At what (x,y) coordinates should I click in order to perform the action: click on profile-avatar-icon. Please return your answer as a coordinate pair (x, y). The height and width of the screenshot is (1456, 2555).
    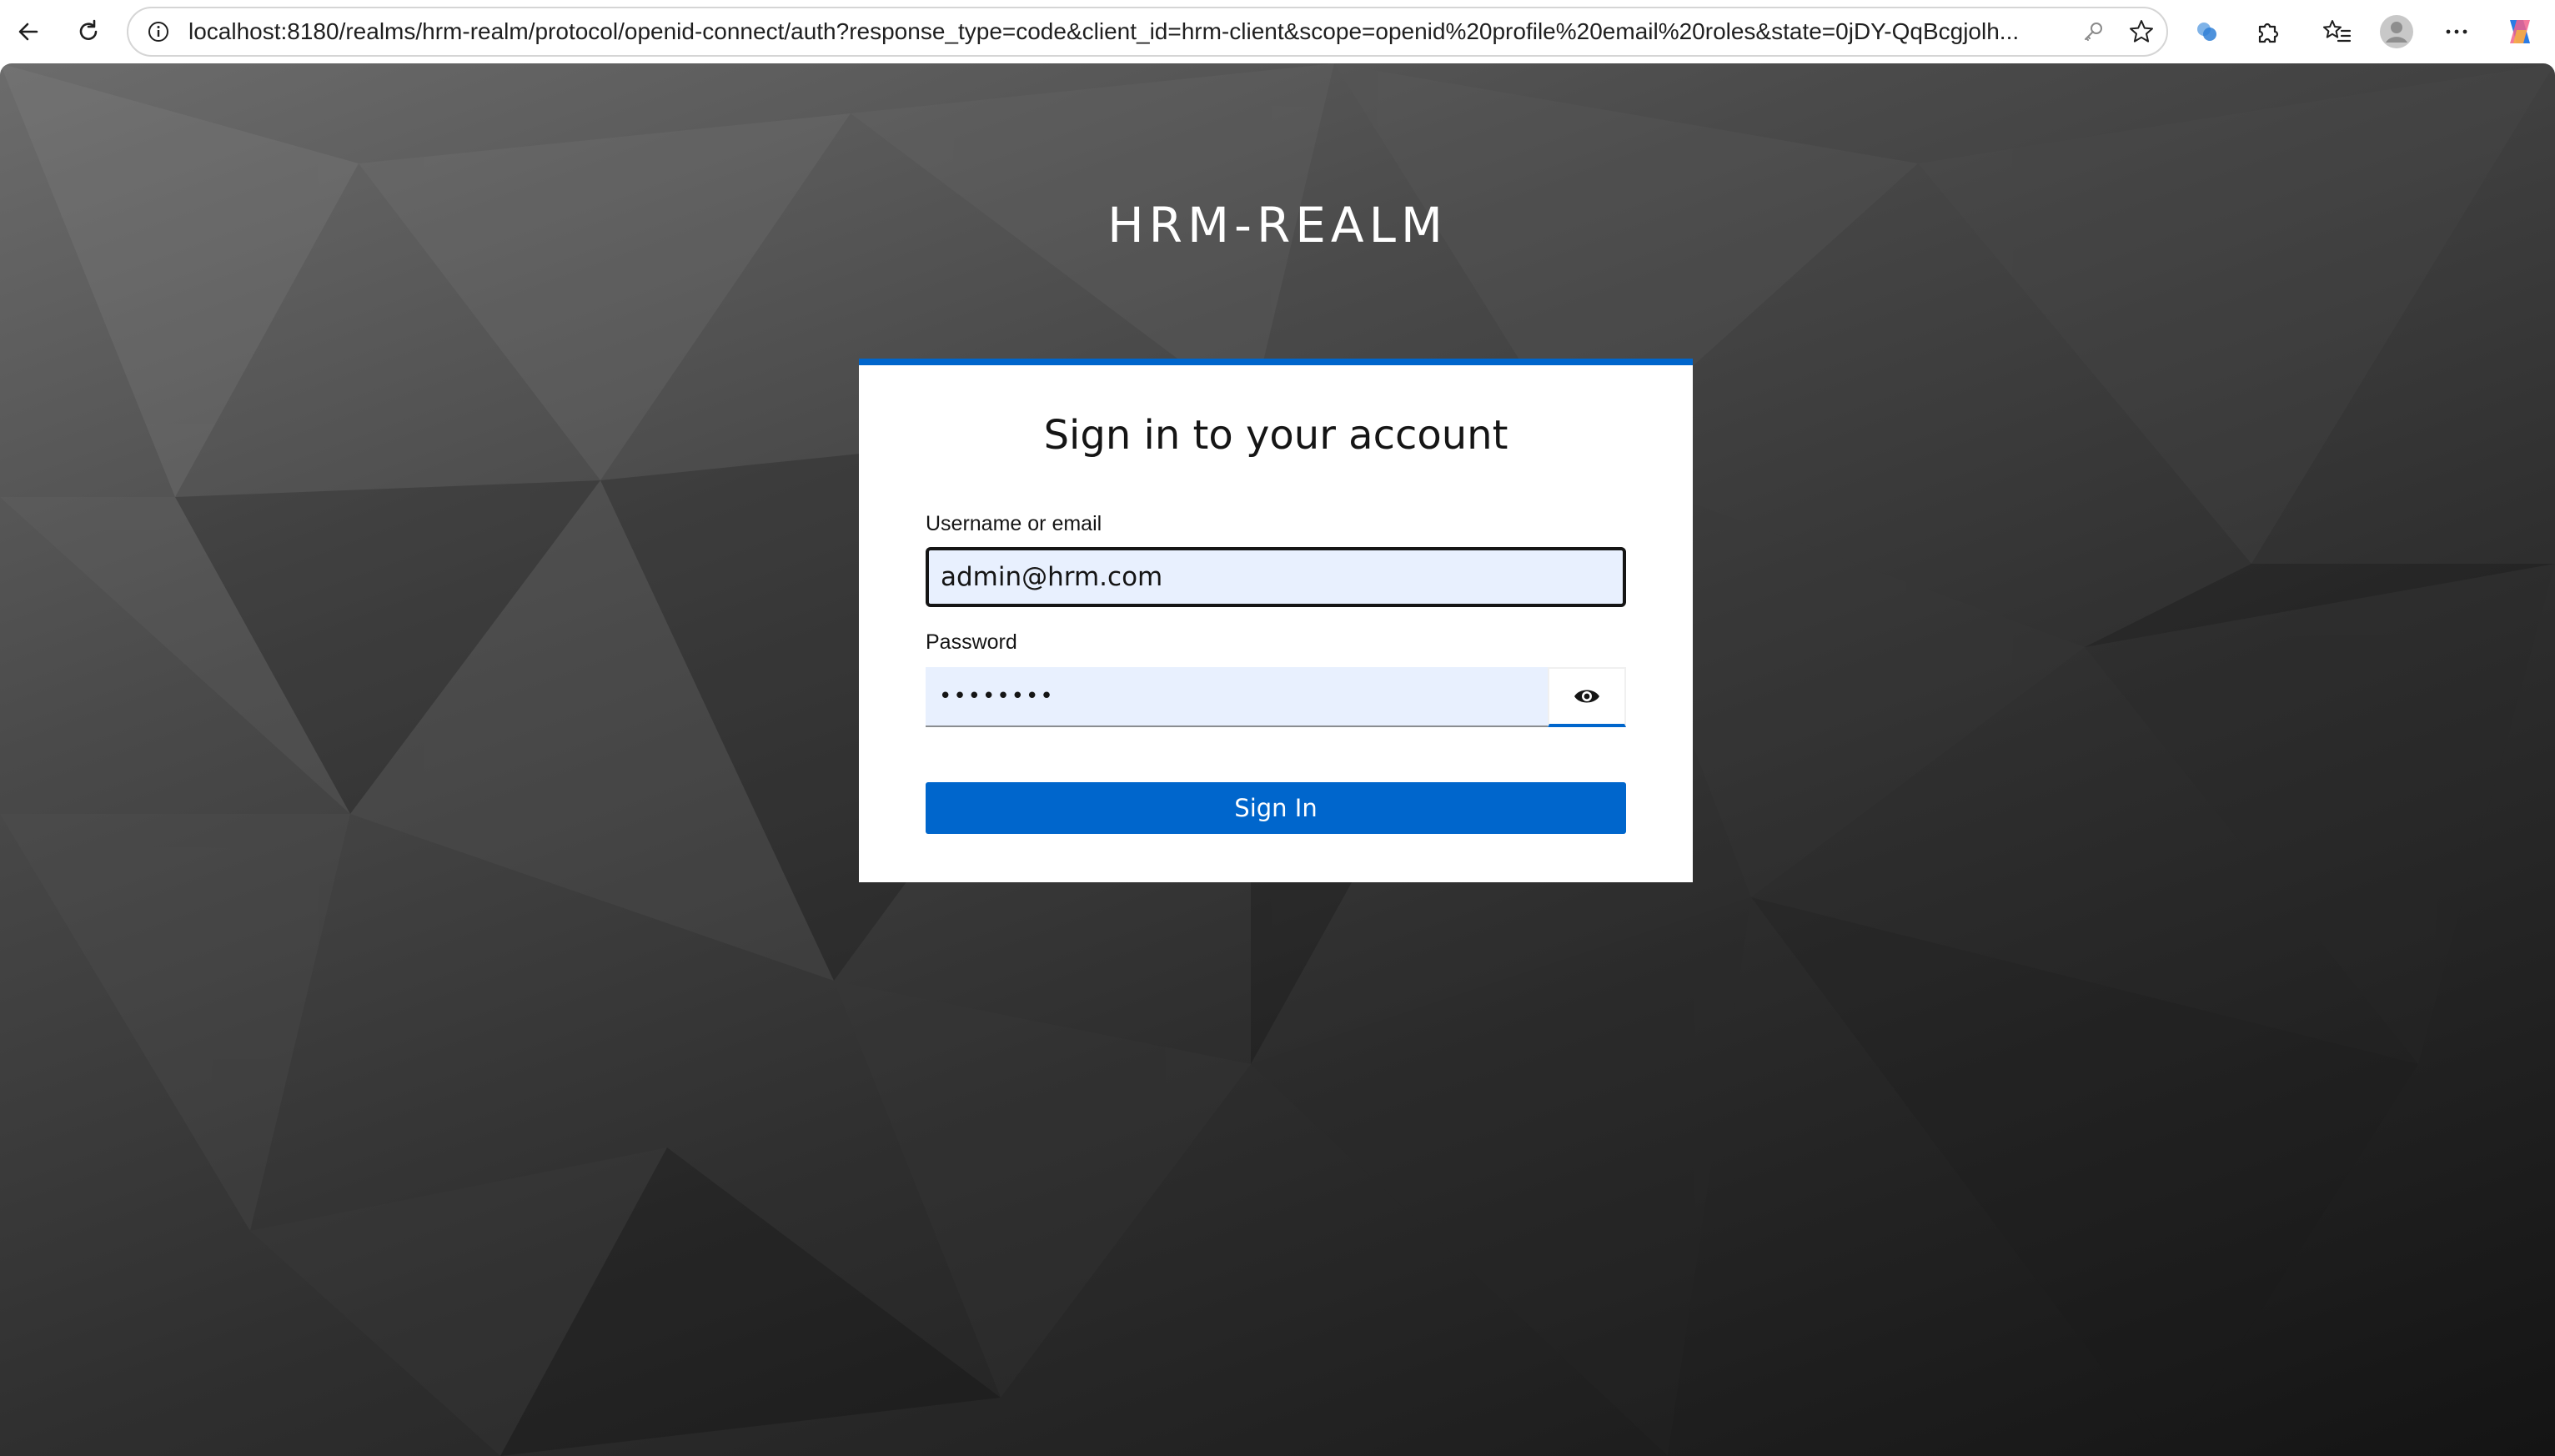
    Looking at the image, I should click on (2397, 31).